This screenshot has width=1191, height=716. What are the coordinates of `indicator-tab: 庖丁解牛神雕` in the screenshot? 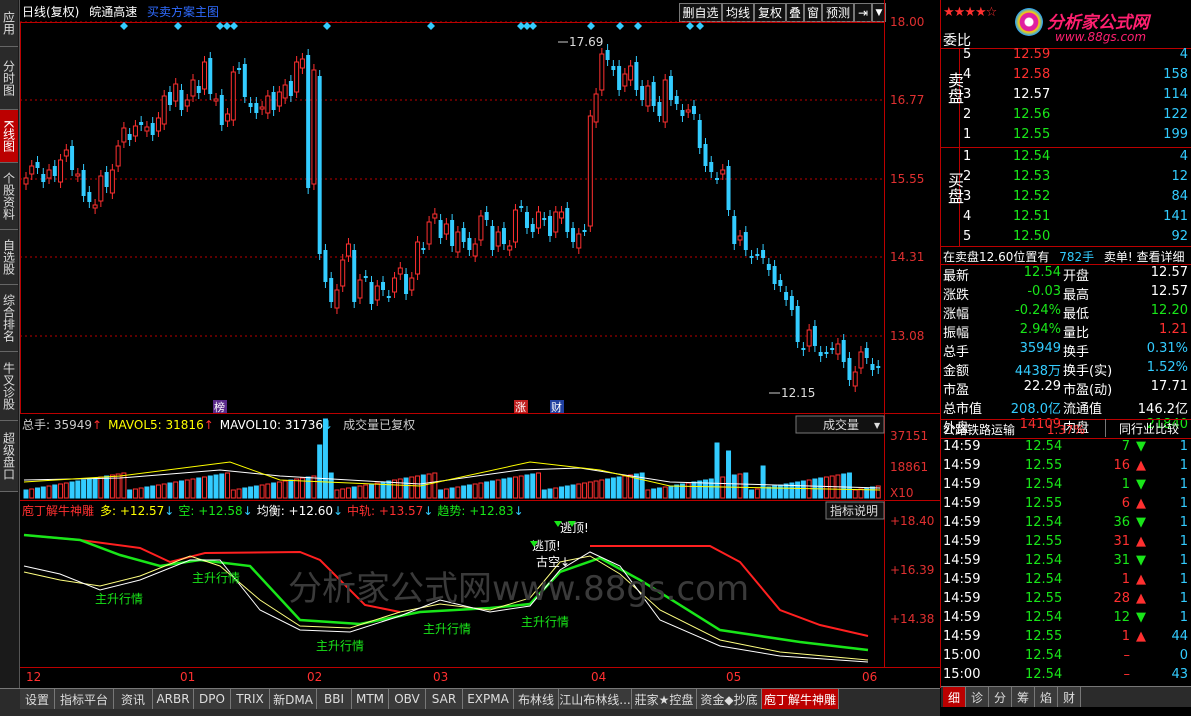 It's located at (800, 699).